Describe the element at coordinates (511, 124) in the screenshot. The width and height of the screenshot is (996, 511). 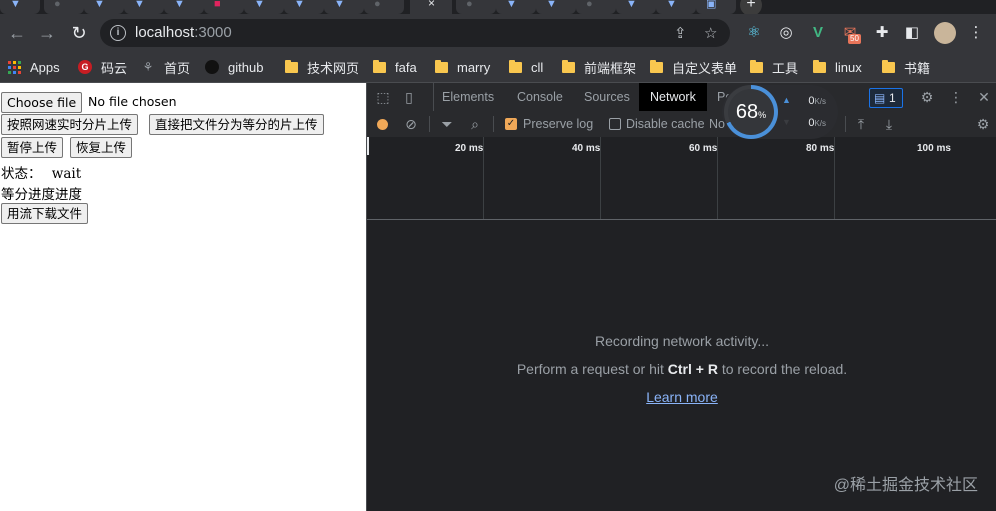
I see `preserve-log-checkbox: ✓` at that location.